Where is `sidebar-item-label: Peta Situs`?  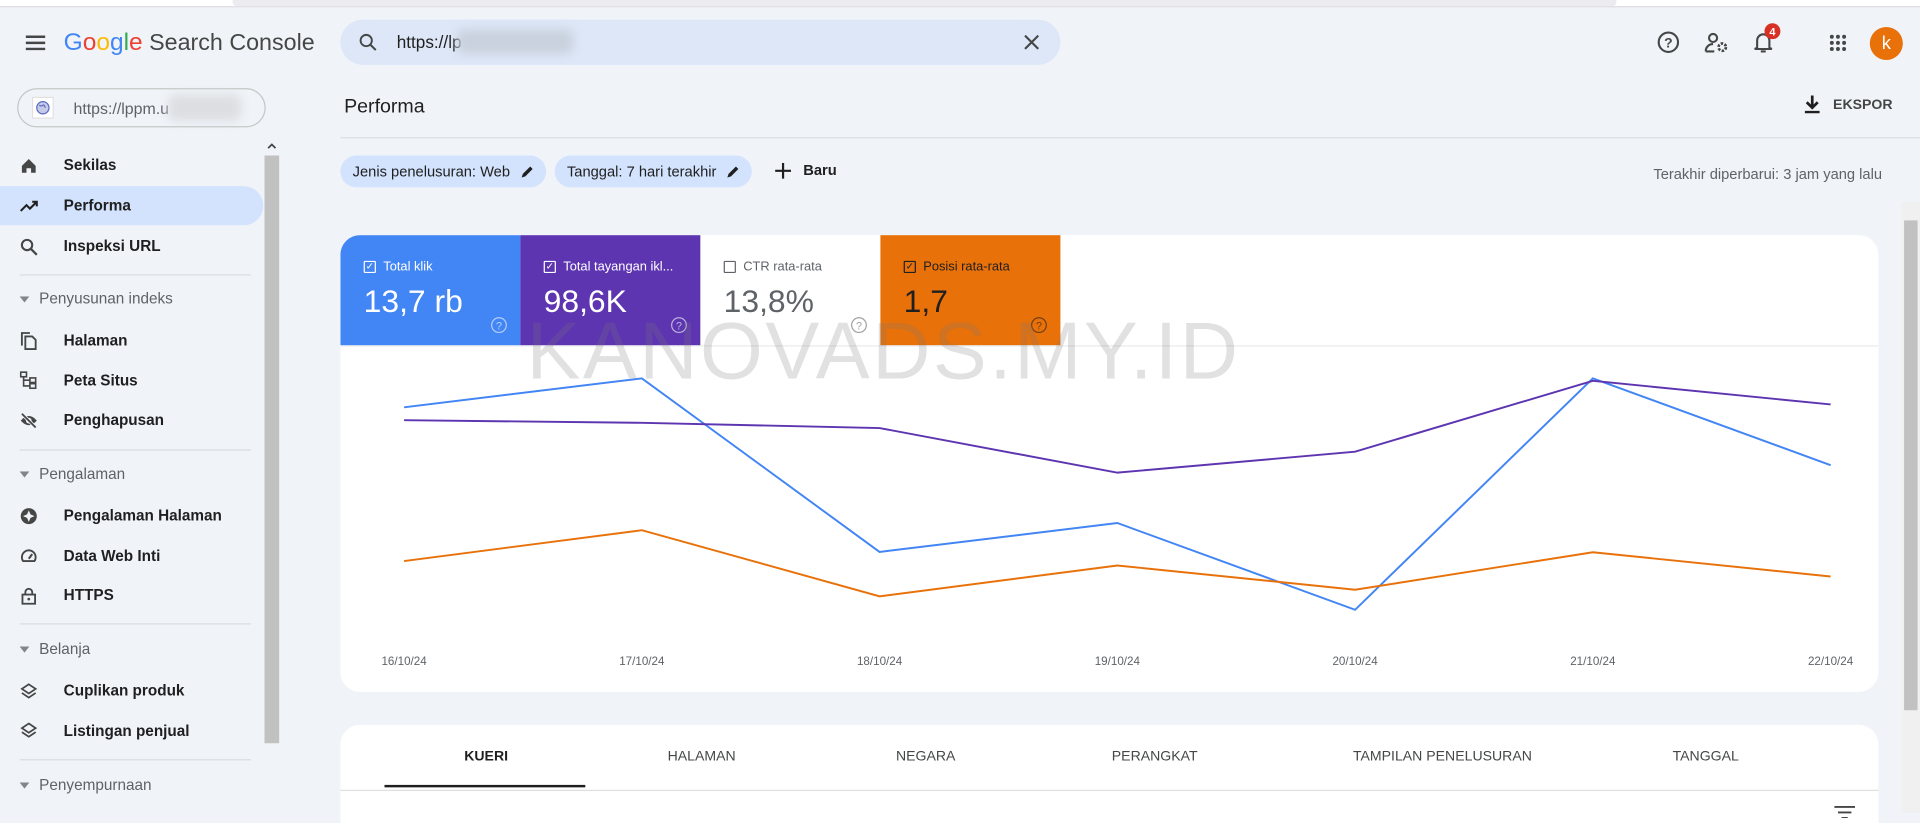
sidebar-item-label: Peta Situs is located at coordinates (101, 380).